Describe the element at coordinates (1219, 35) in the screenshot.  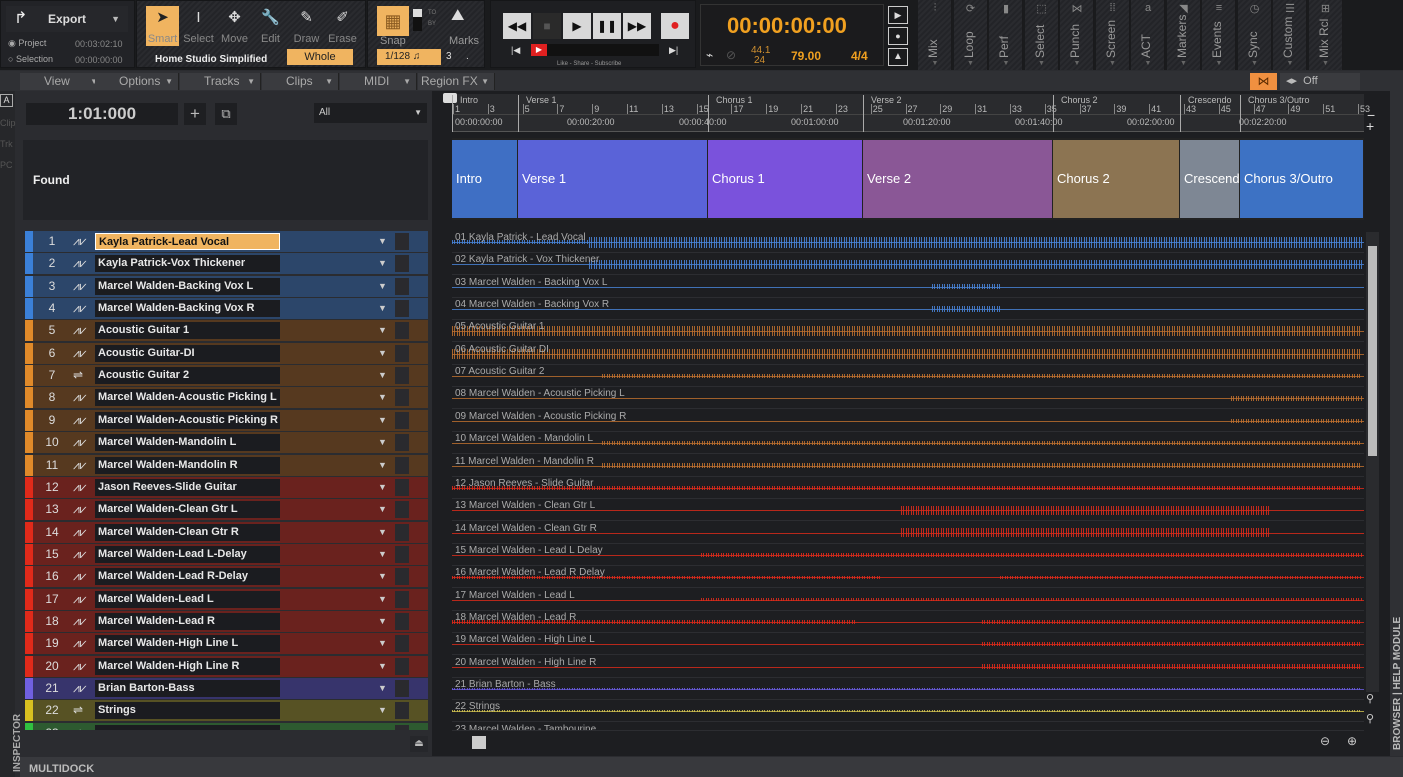
I see `module-events: ≡ Events ▼` at that location.